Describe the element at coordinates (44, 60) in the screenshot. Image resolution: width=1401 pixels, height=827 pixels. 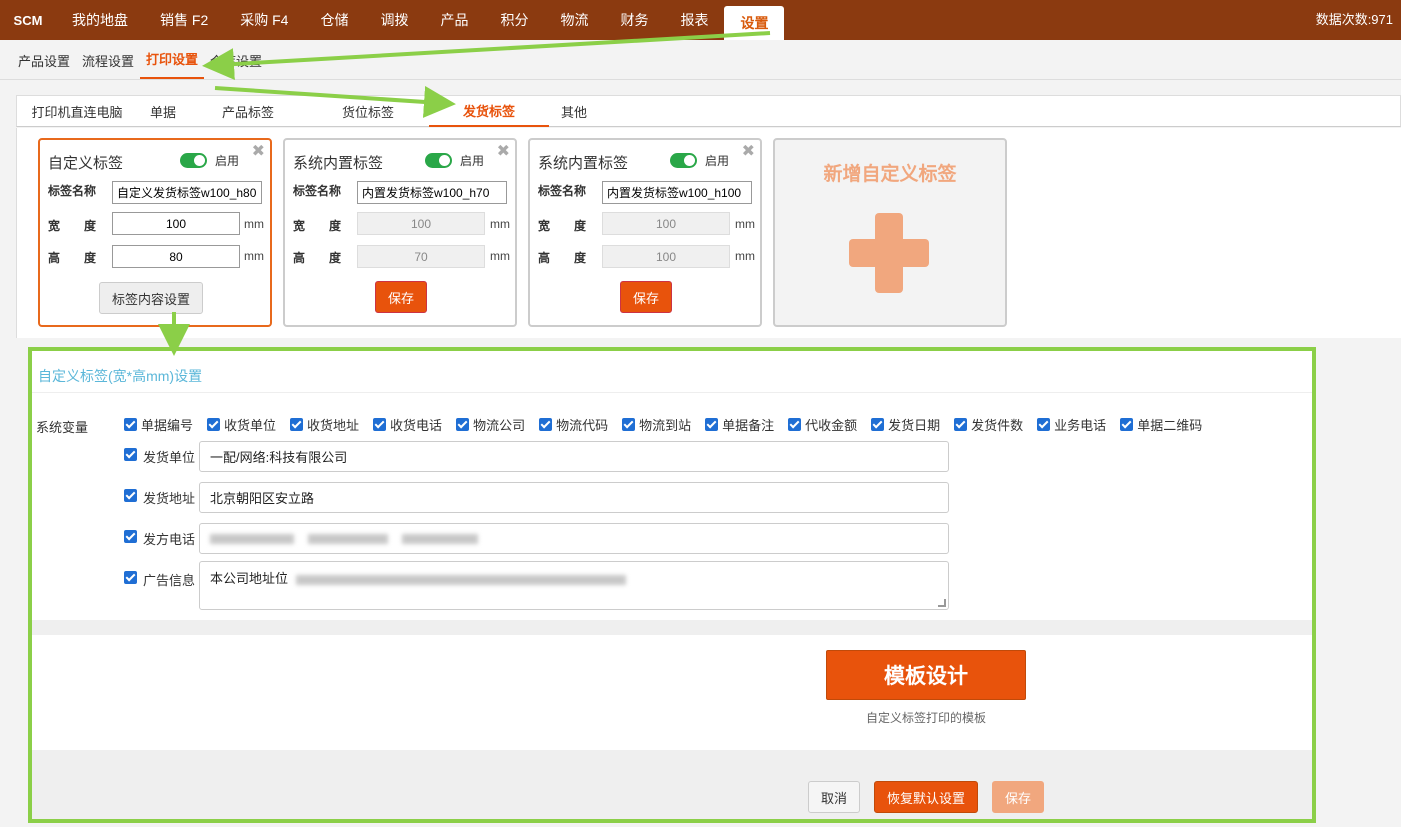
I see `subnav-product-settings: 产品设置` at that location.